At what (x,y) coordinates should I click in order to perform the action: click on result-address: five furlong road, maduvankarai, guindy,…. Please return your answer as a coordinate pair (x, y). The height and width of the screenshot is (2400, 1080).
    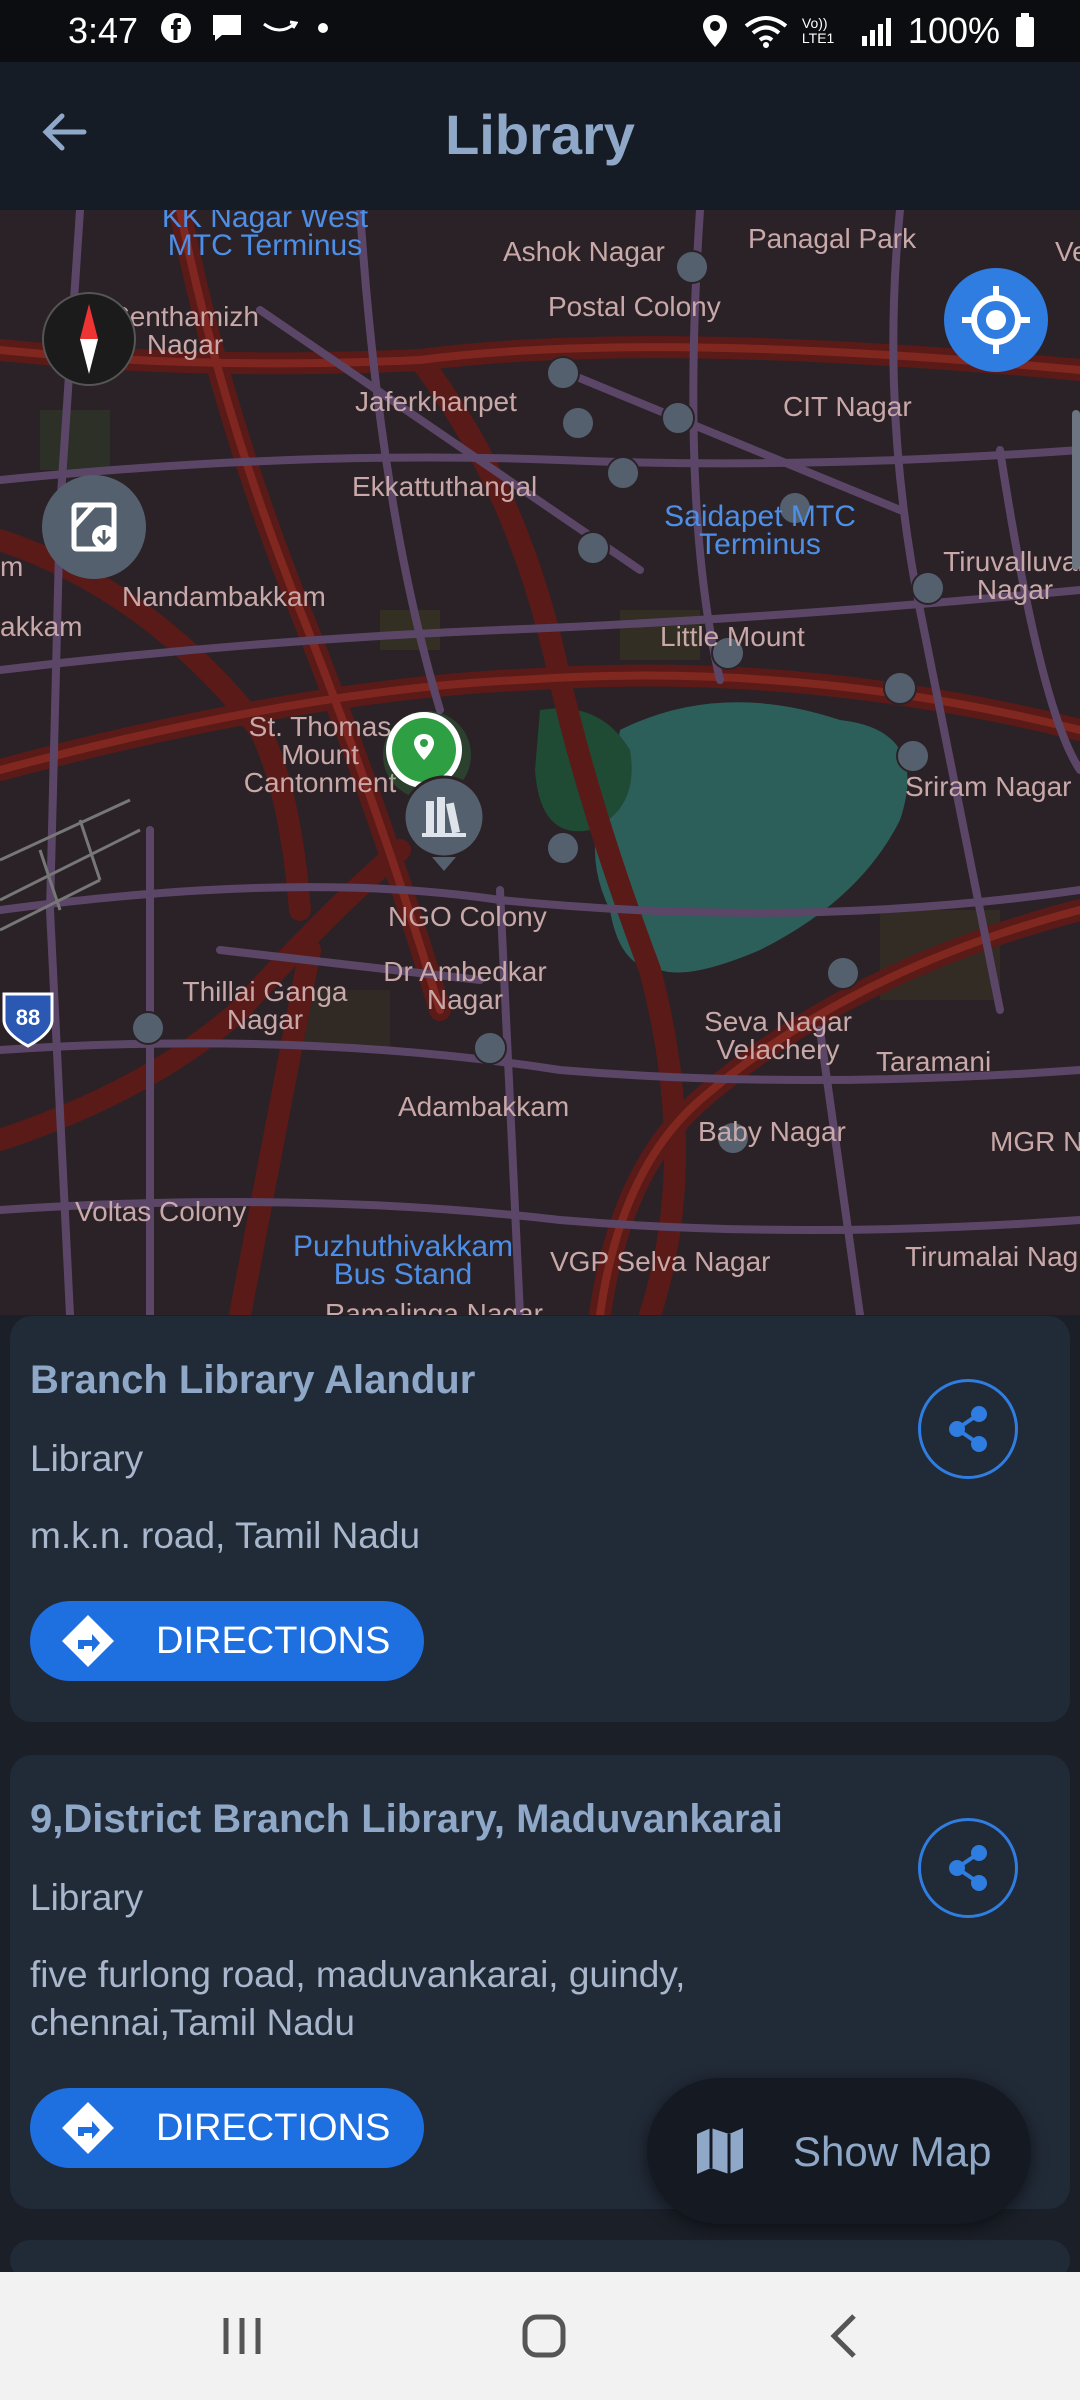
    Looking at the image, I should click on (358, 1998).